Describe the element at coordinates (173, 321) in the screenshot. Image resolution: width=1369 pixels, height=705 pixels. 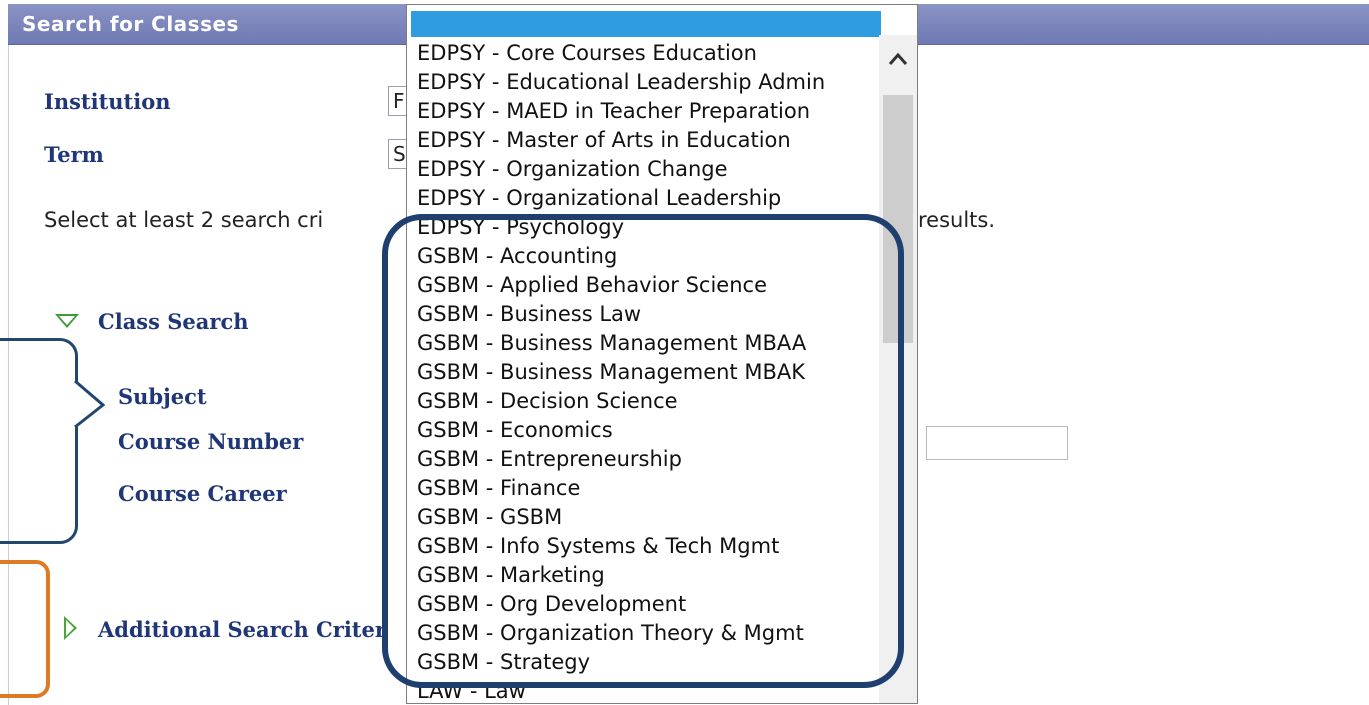
I see `class-search-toggle: Class Search` at that location.